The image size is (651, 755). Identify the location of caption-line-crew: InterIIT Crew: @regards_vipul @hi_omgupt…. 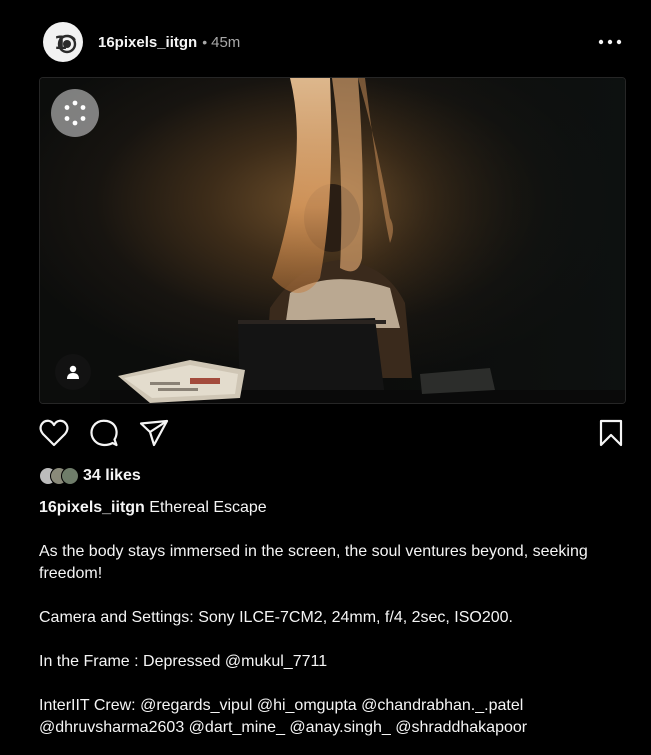
(334, 717).